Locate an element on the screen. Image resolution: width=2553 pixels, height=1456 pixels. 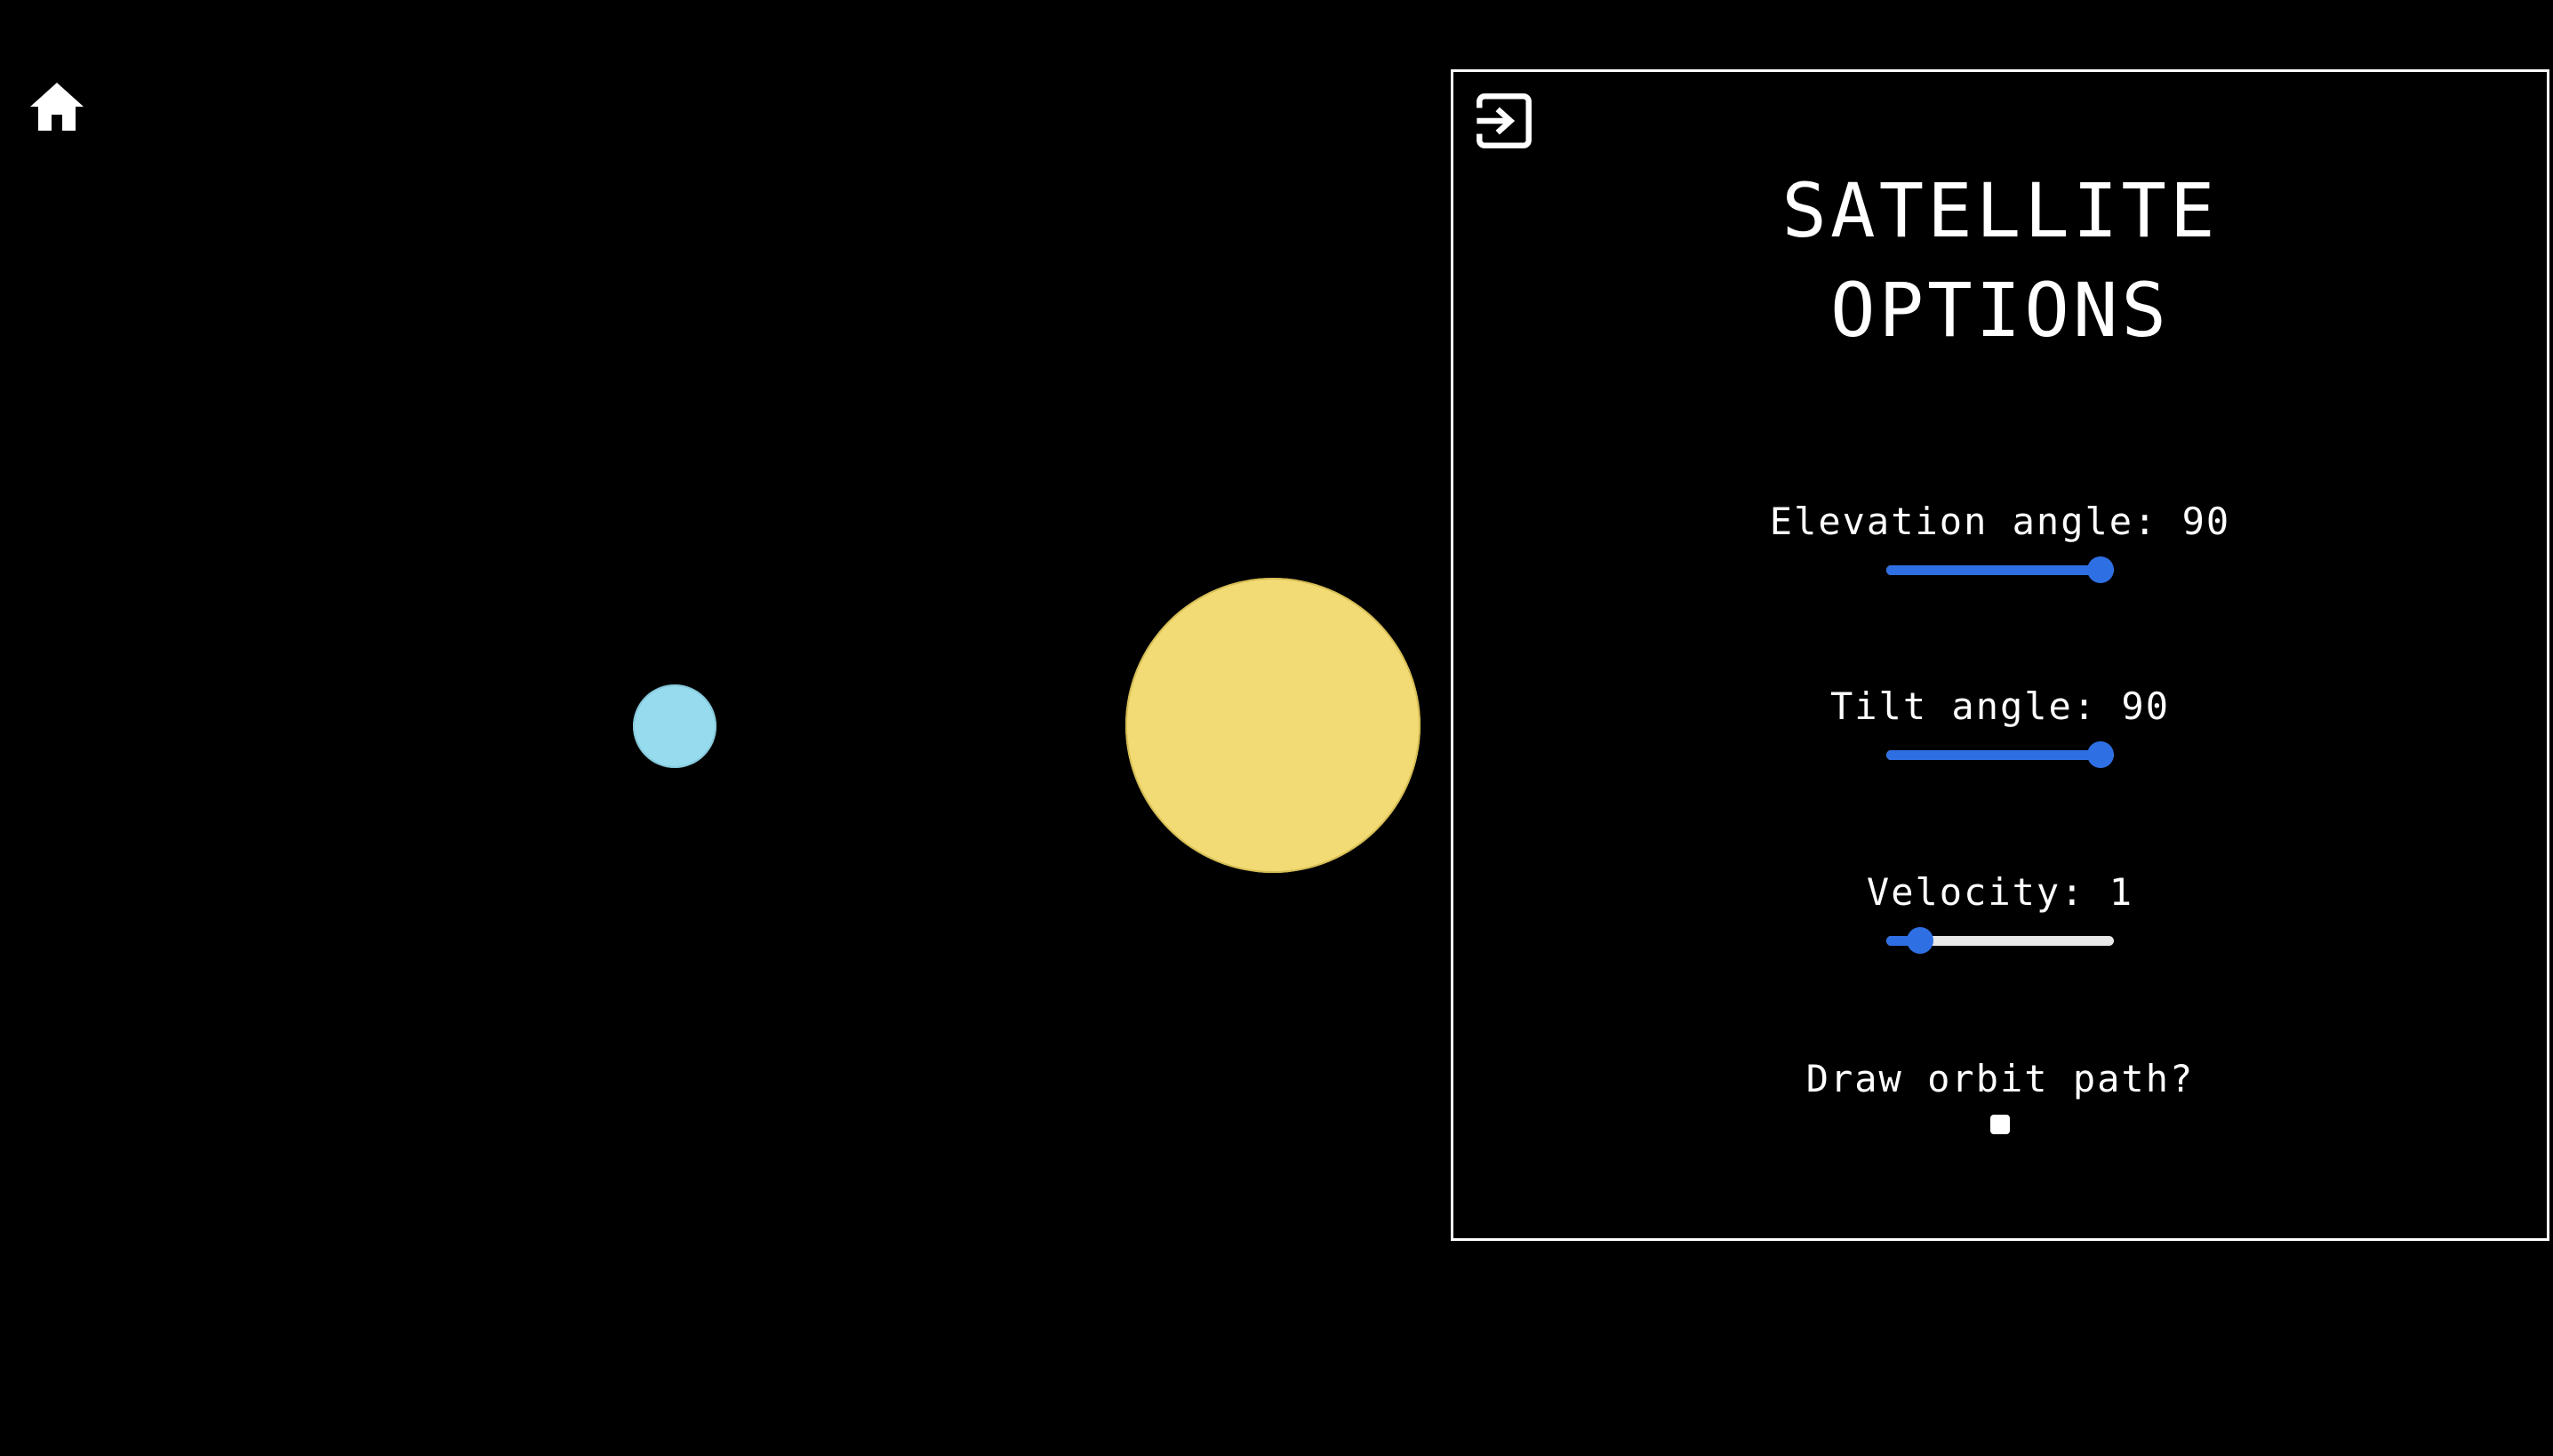
orbit-path-control: Draw orbit path? is located at coordinates (2000, 1095).